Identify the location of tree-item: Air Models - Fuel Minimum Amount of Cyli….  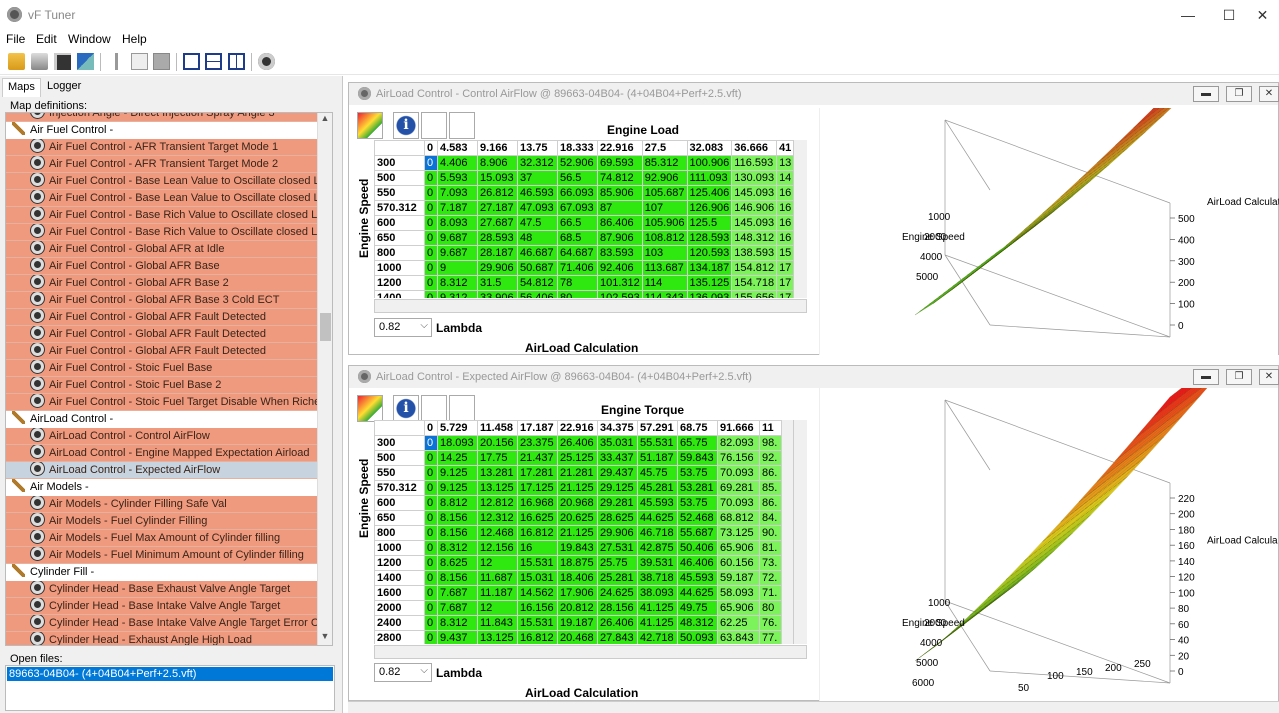
(162, 555).